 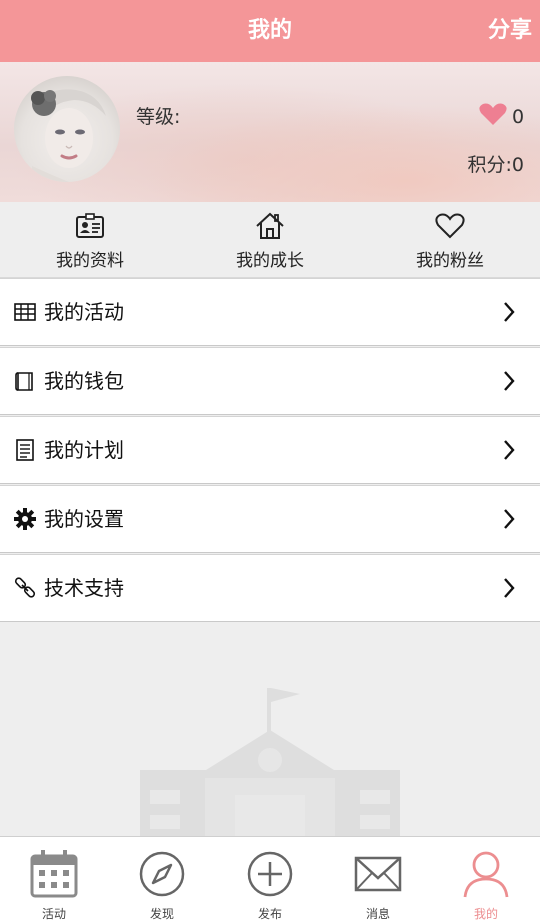 I want to click on tab-label: 发现, so click(x=161, y=913).